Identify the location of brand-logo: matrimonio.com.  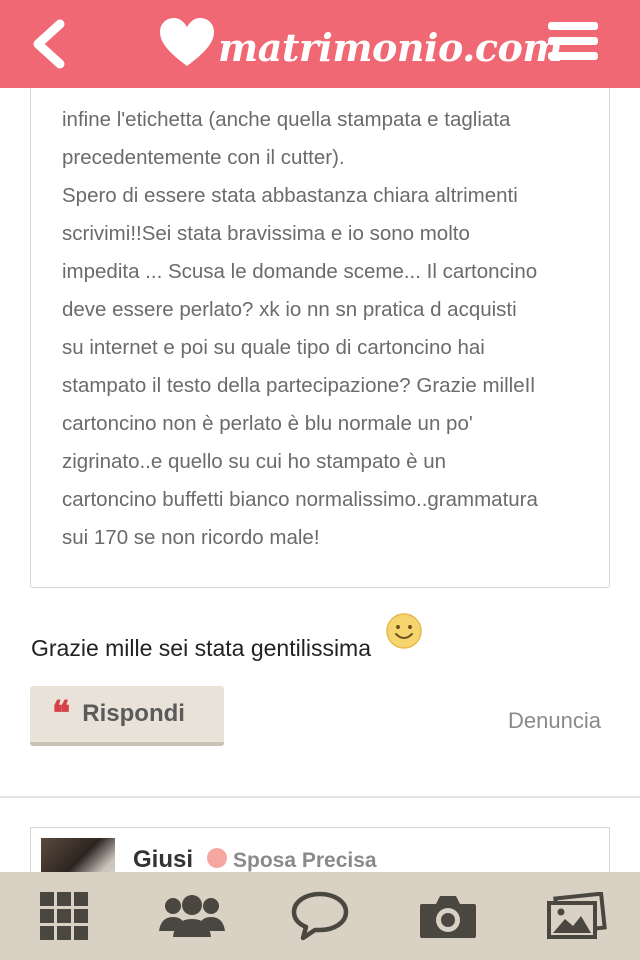
(360, 43).